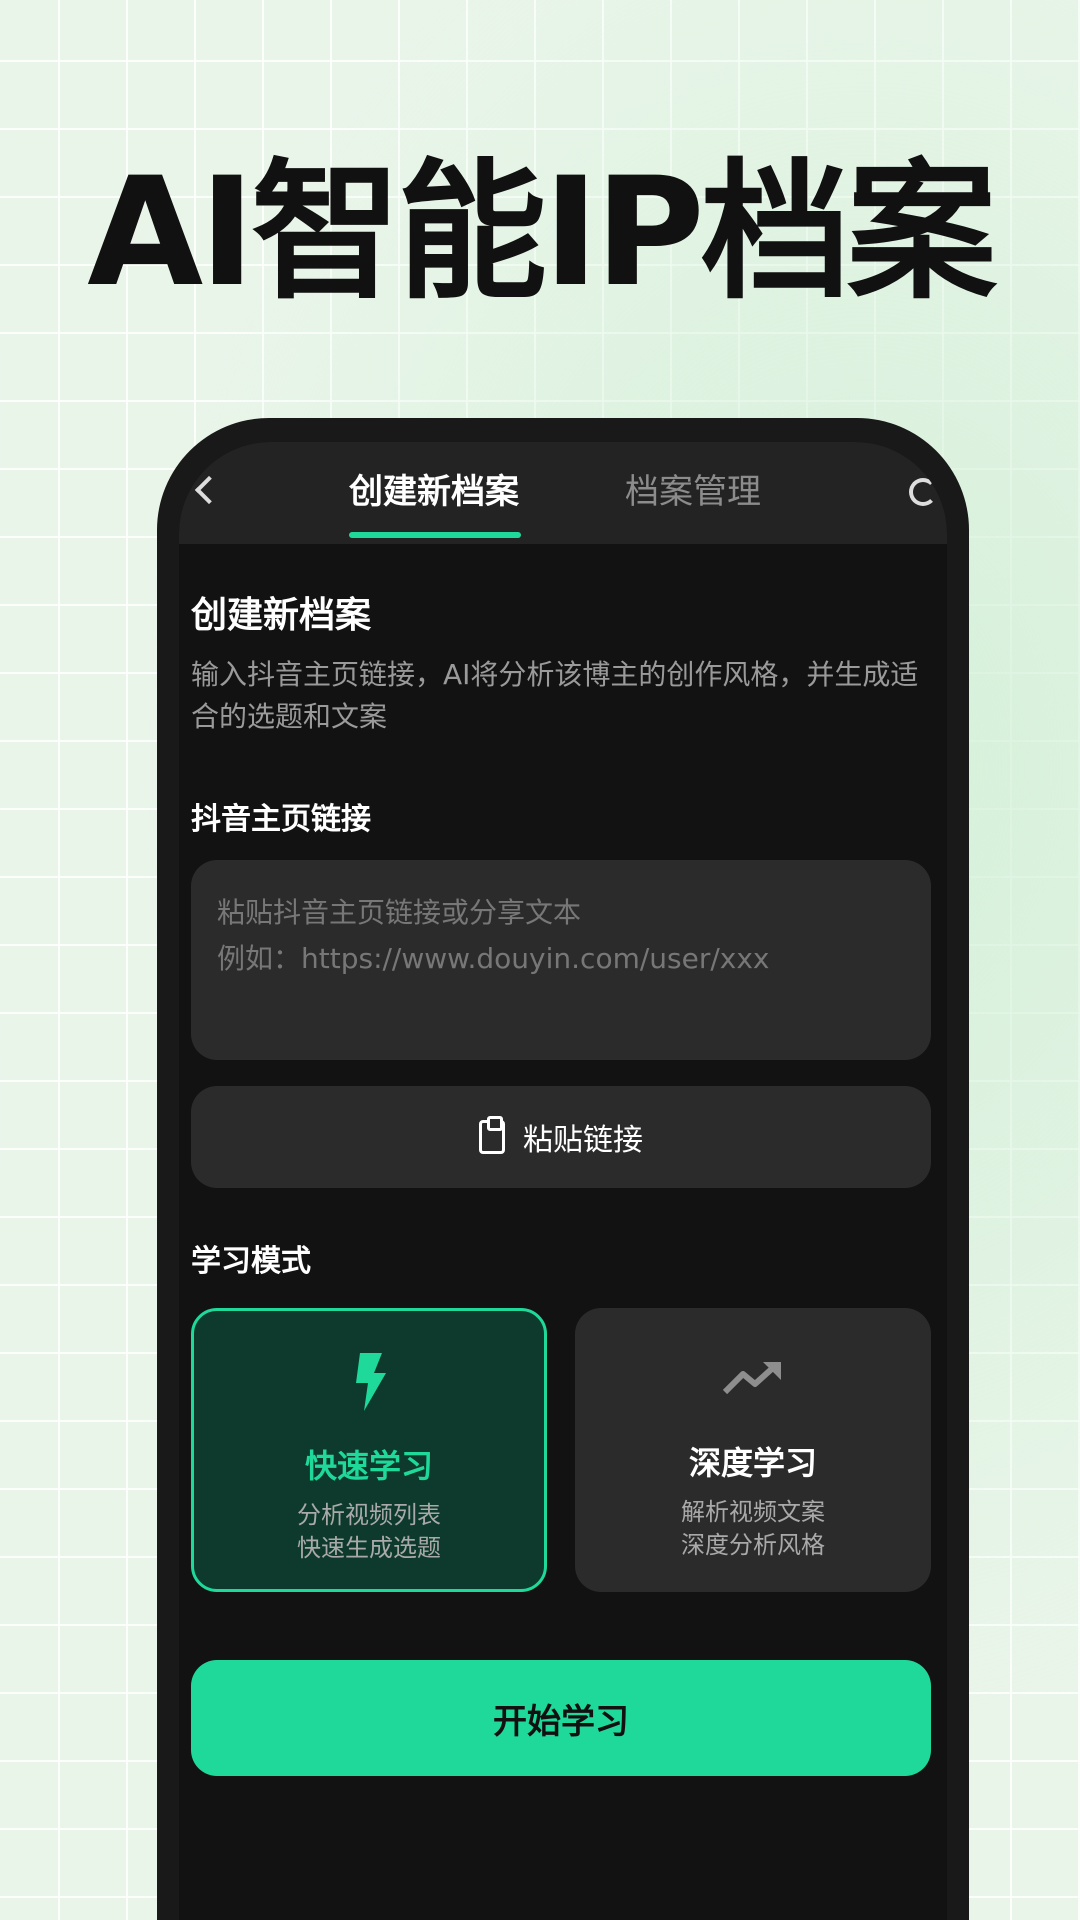  What do you see at coordinates (555, 695) in the screenshot?
I see `page-description: 输入抖音主页链接，AI将分析该博主的创作风格，并生成适合的选题和文案` at bounding box center [555, 695].